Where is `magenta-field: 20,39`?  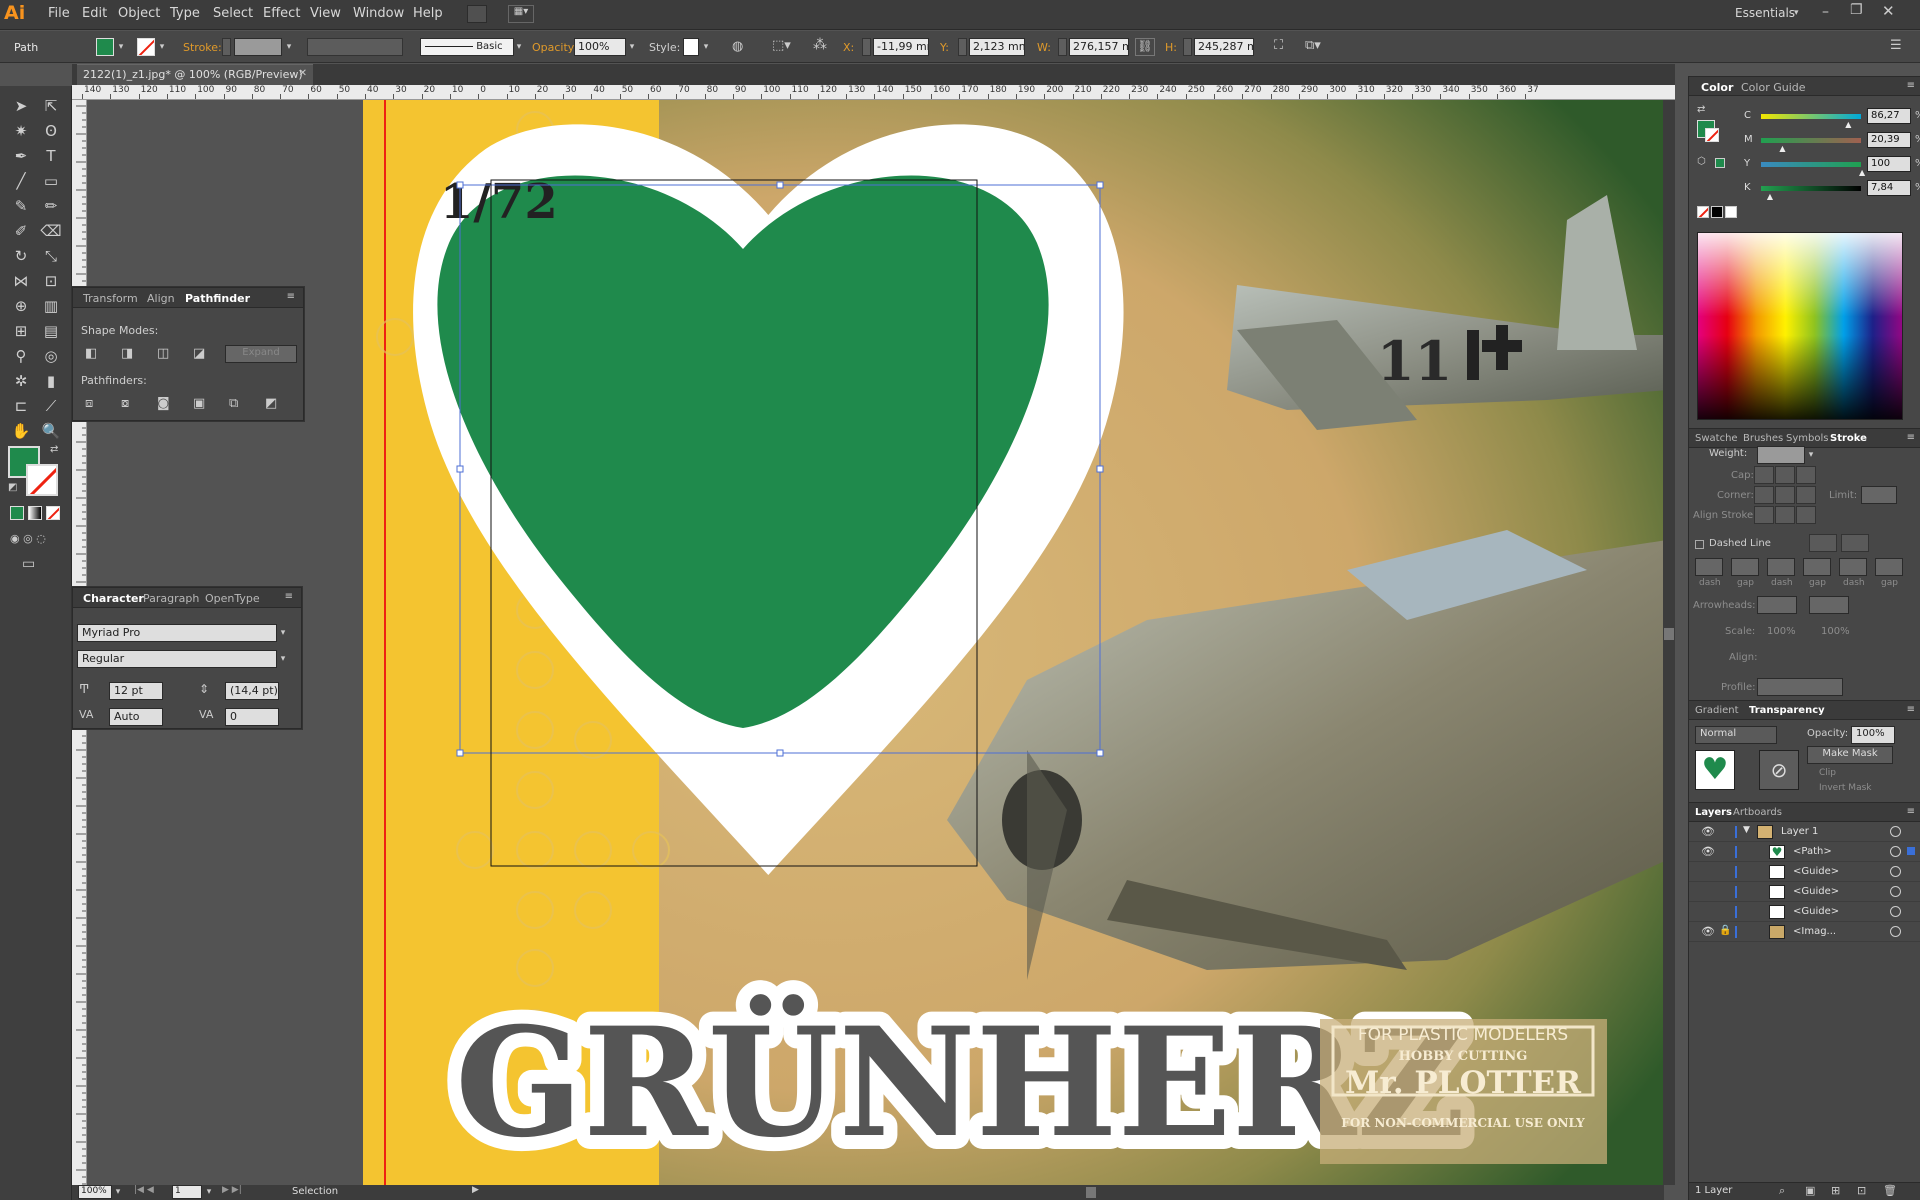
magenta-field: 20,39 is located at coordinates (1889, 140).